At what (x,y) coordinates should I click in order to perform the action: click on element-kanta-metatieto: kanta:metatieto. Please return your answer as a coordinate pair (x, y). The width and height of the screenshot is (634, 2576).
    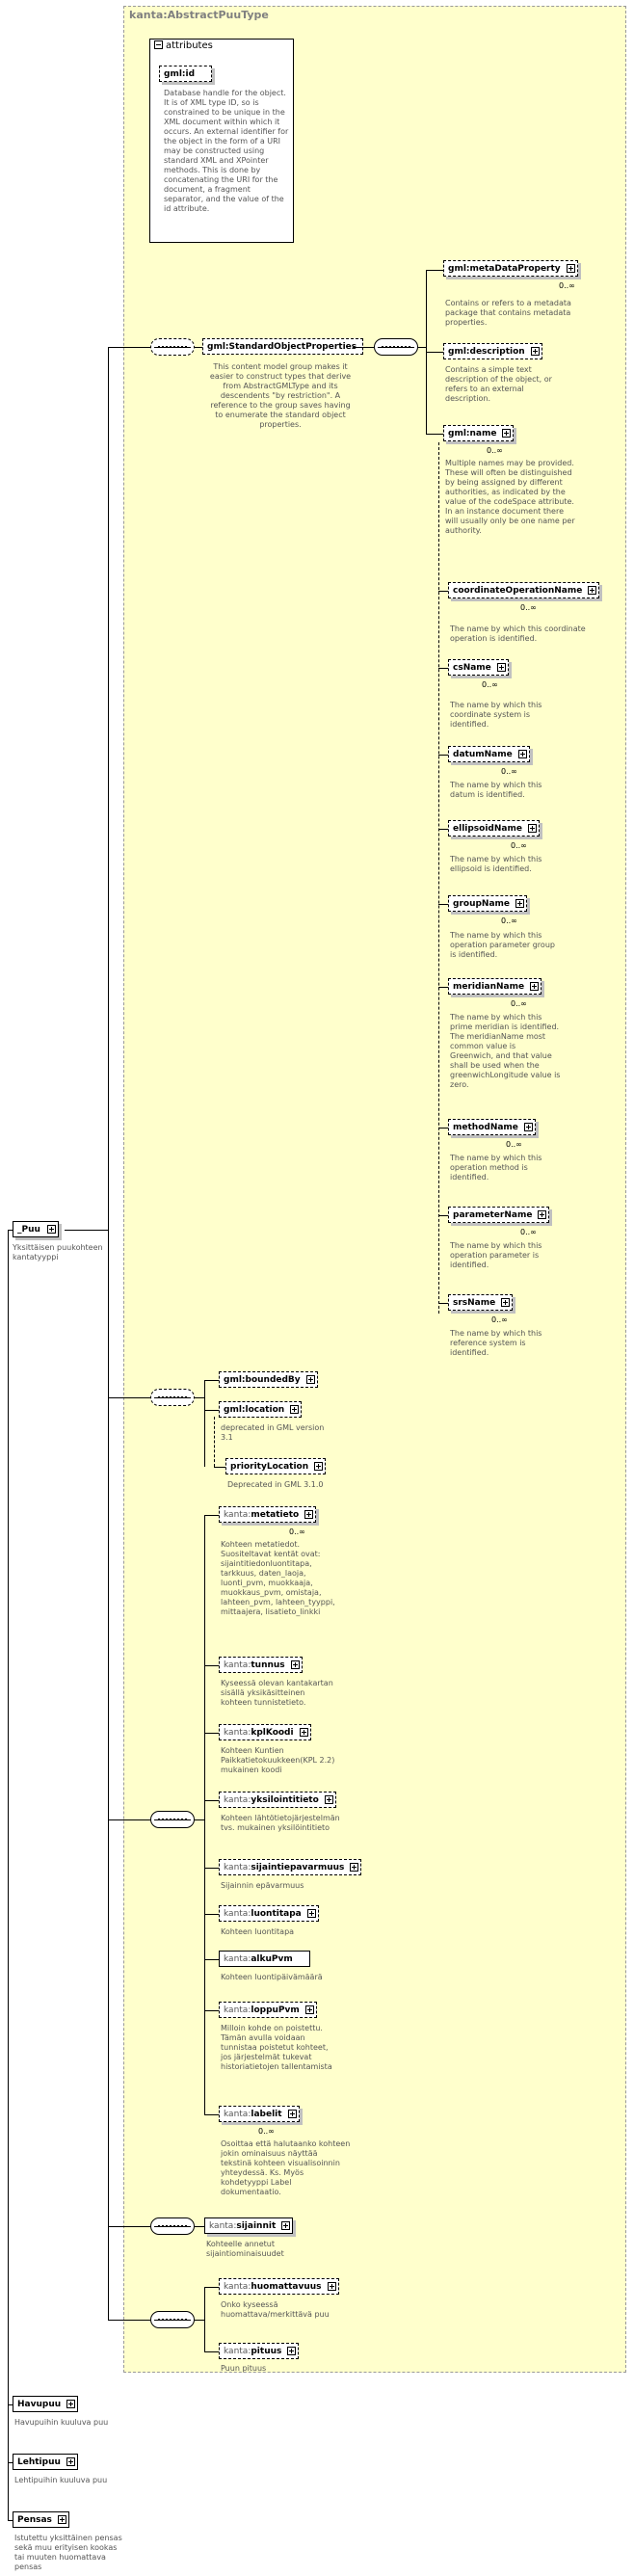
    Looking at the image, I should click on (268, 1514).